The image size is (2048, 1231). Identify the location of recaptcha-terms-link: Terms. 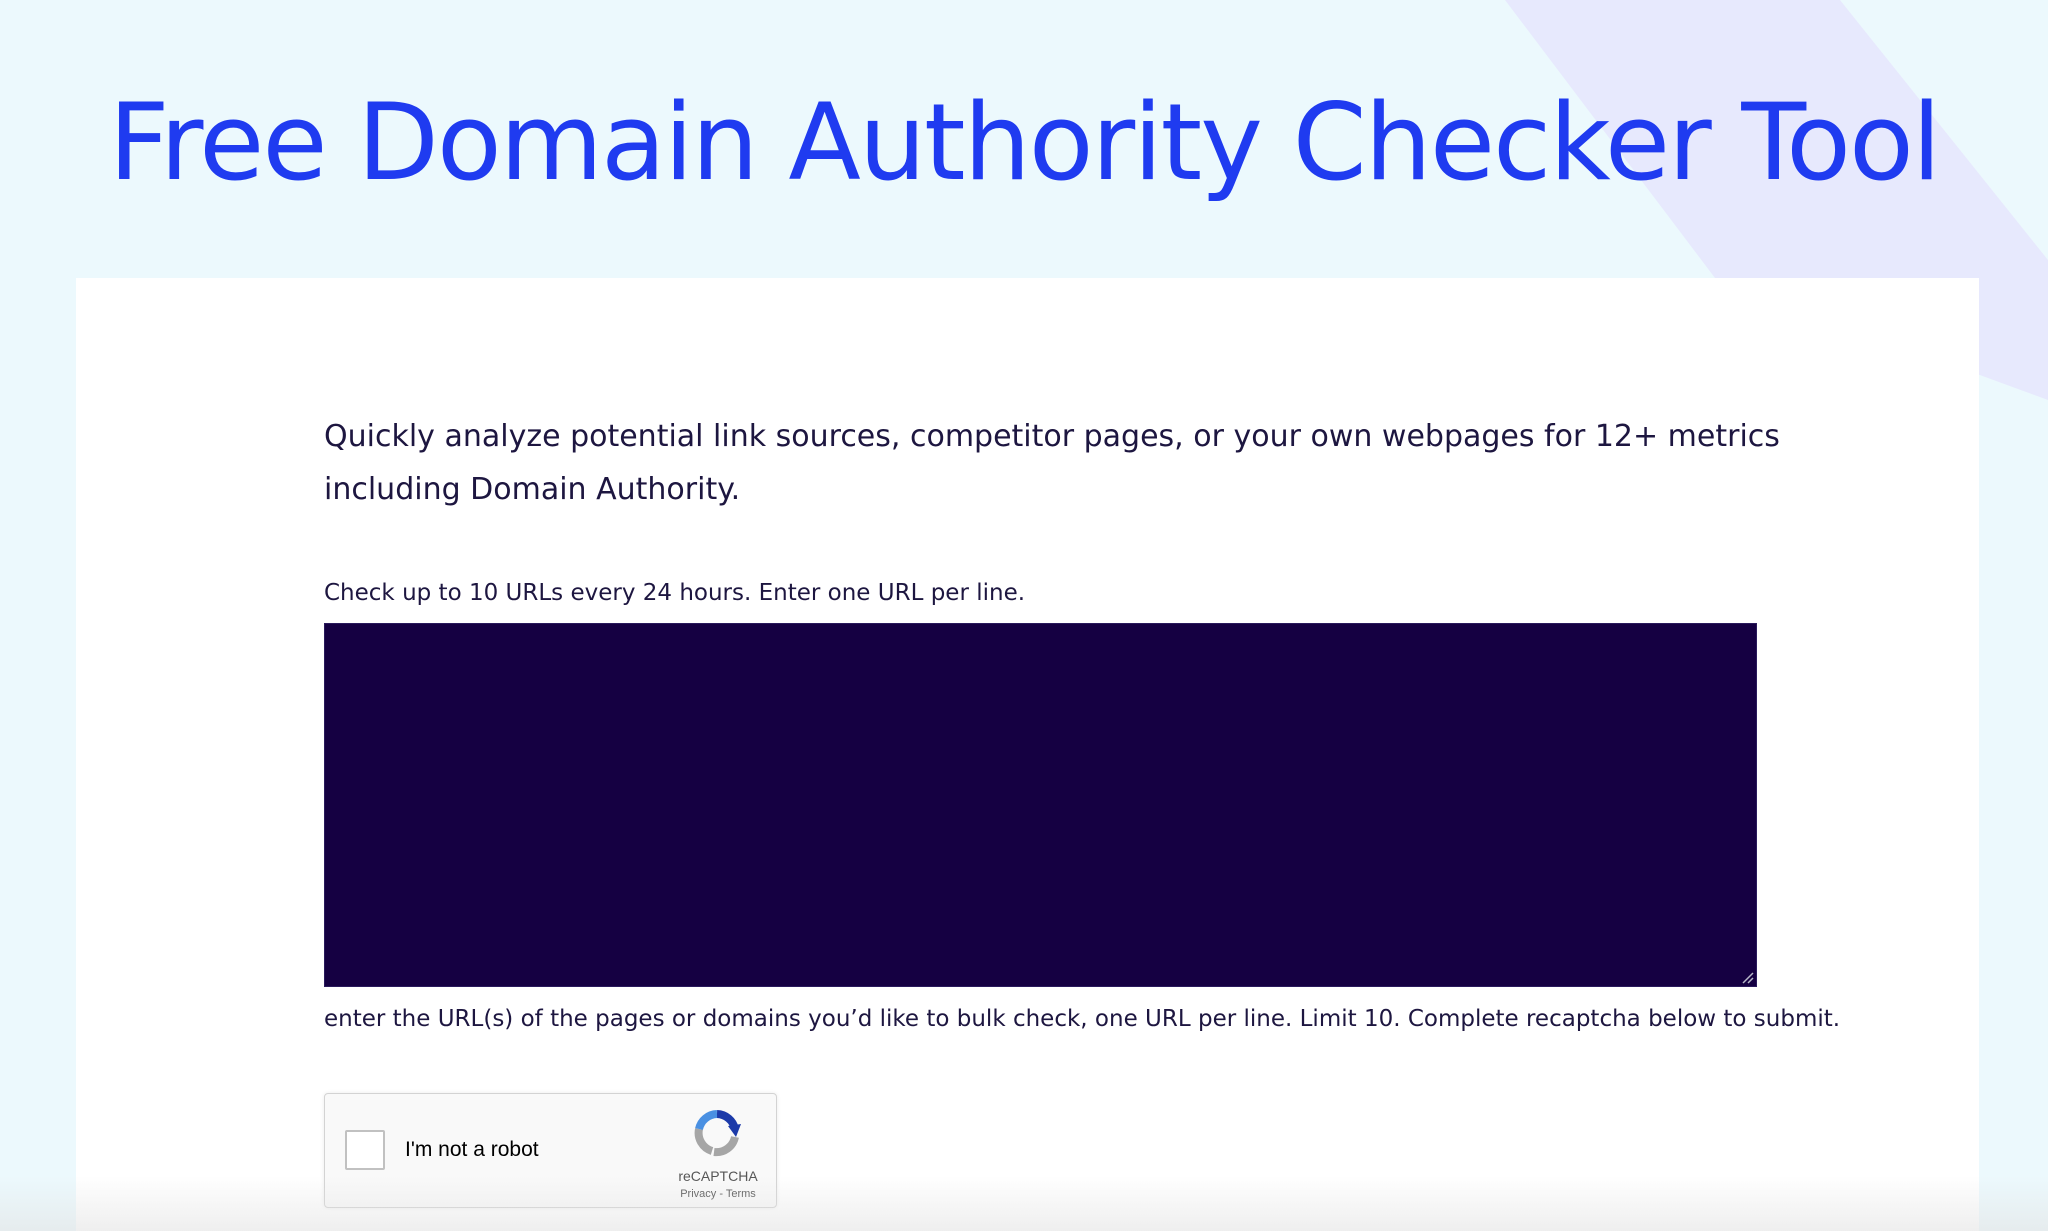
(741, 1194).